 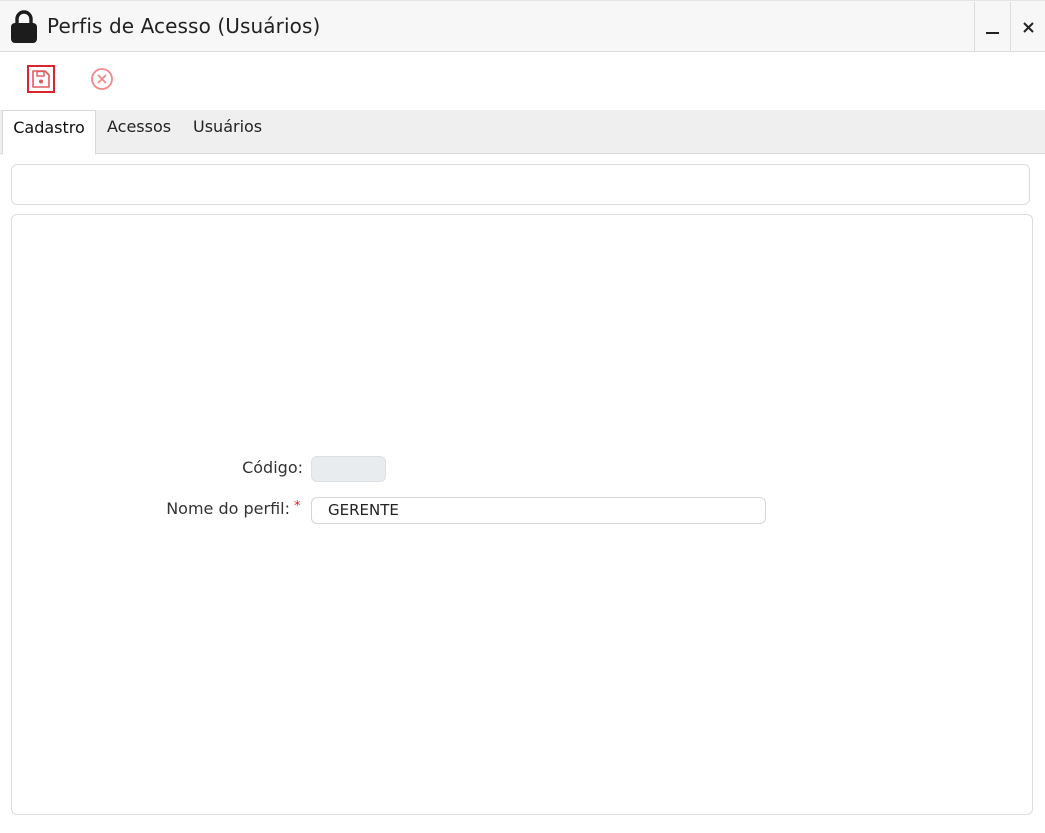 What do you see at coordinates (522, 81) in the screenshot?
I see `toolbar` at bounding box center [522, 81].